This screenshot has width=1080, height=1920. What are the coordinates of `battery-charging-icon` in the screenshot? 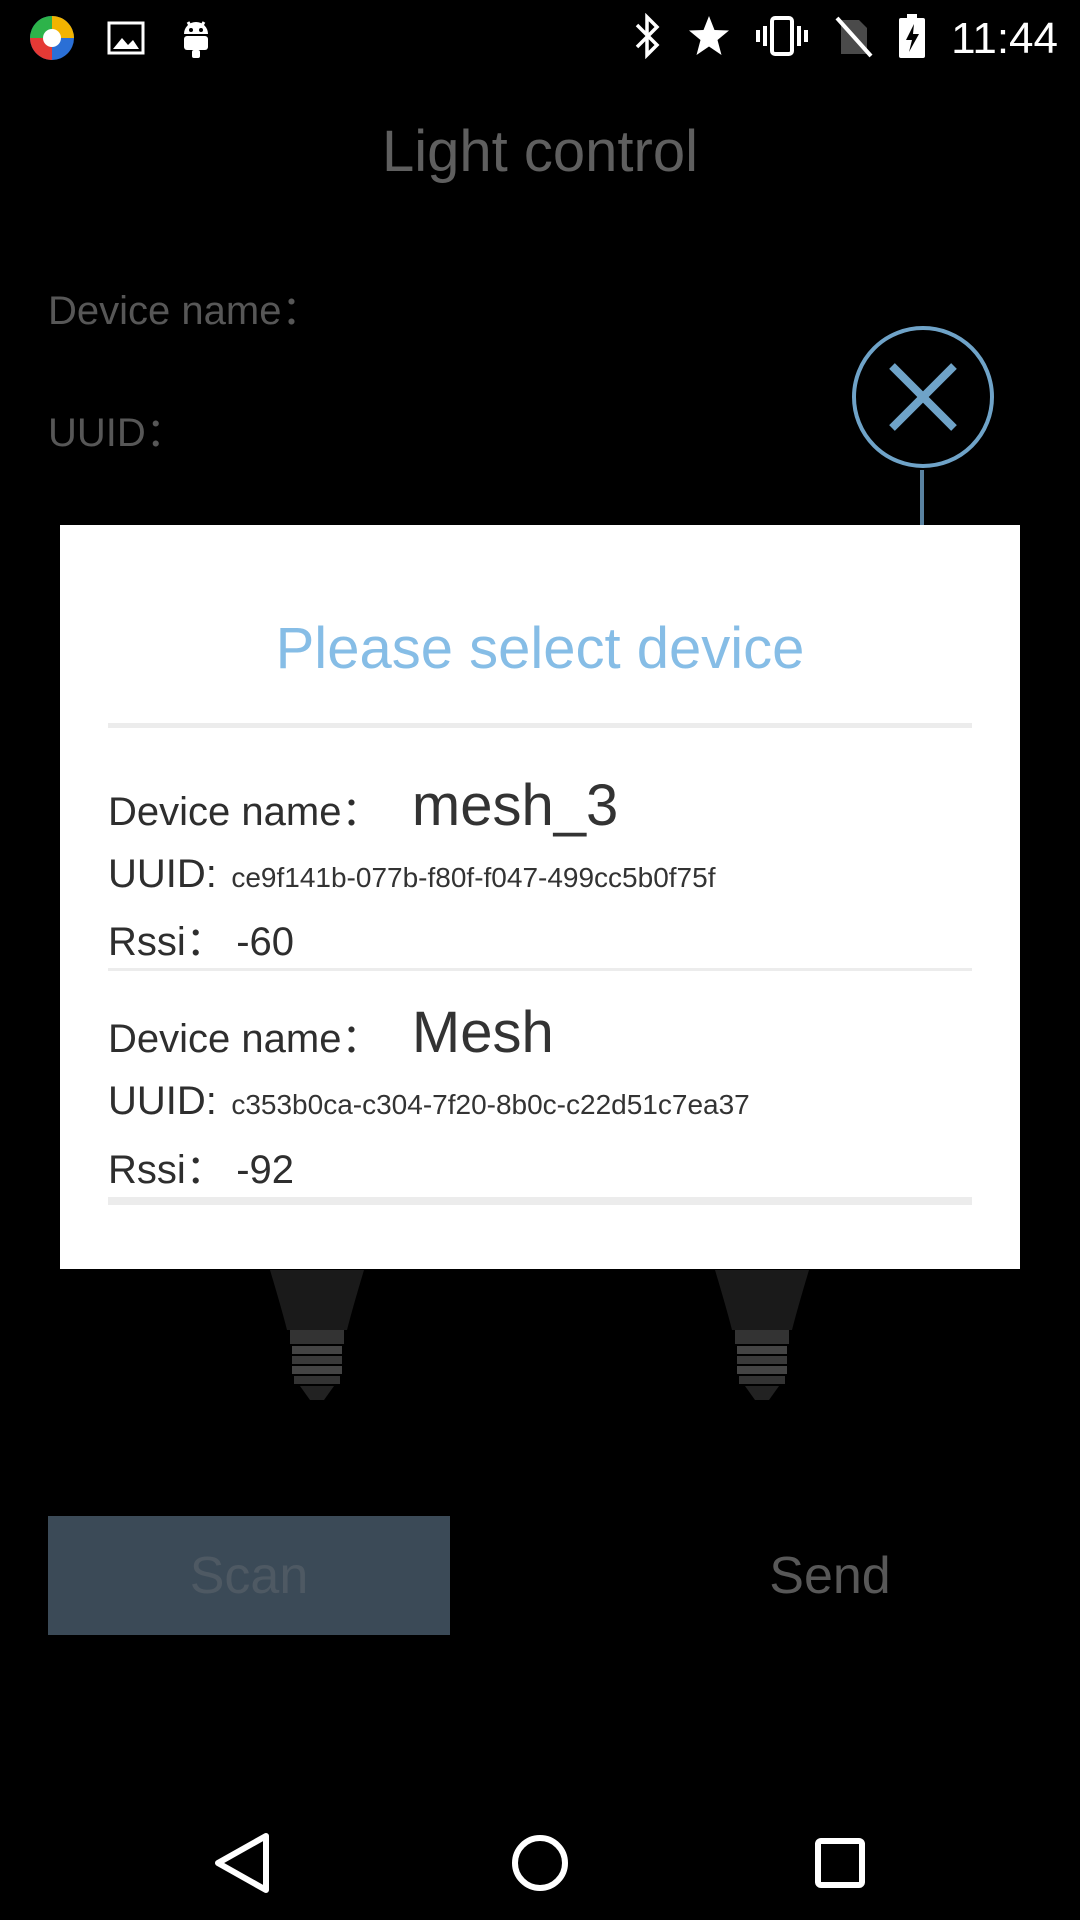 It's located at (912, 38).